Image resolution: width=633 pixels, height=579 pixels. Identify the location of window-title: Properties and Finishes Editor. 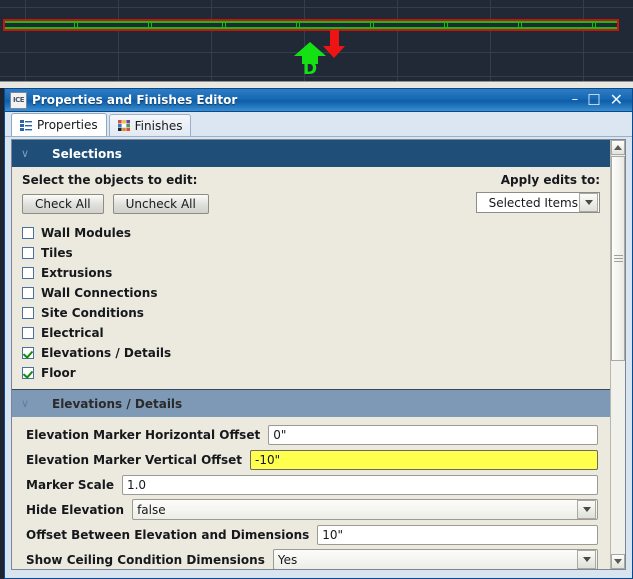
(135, 100).